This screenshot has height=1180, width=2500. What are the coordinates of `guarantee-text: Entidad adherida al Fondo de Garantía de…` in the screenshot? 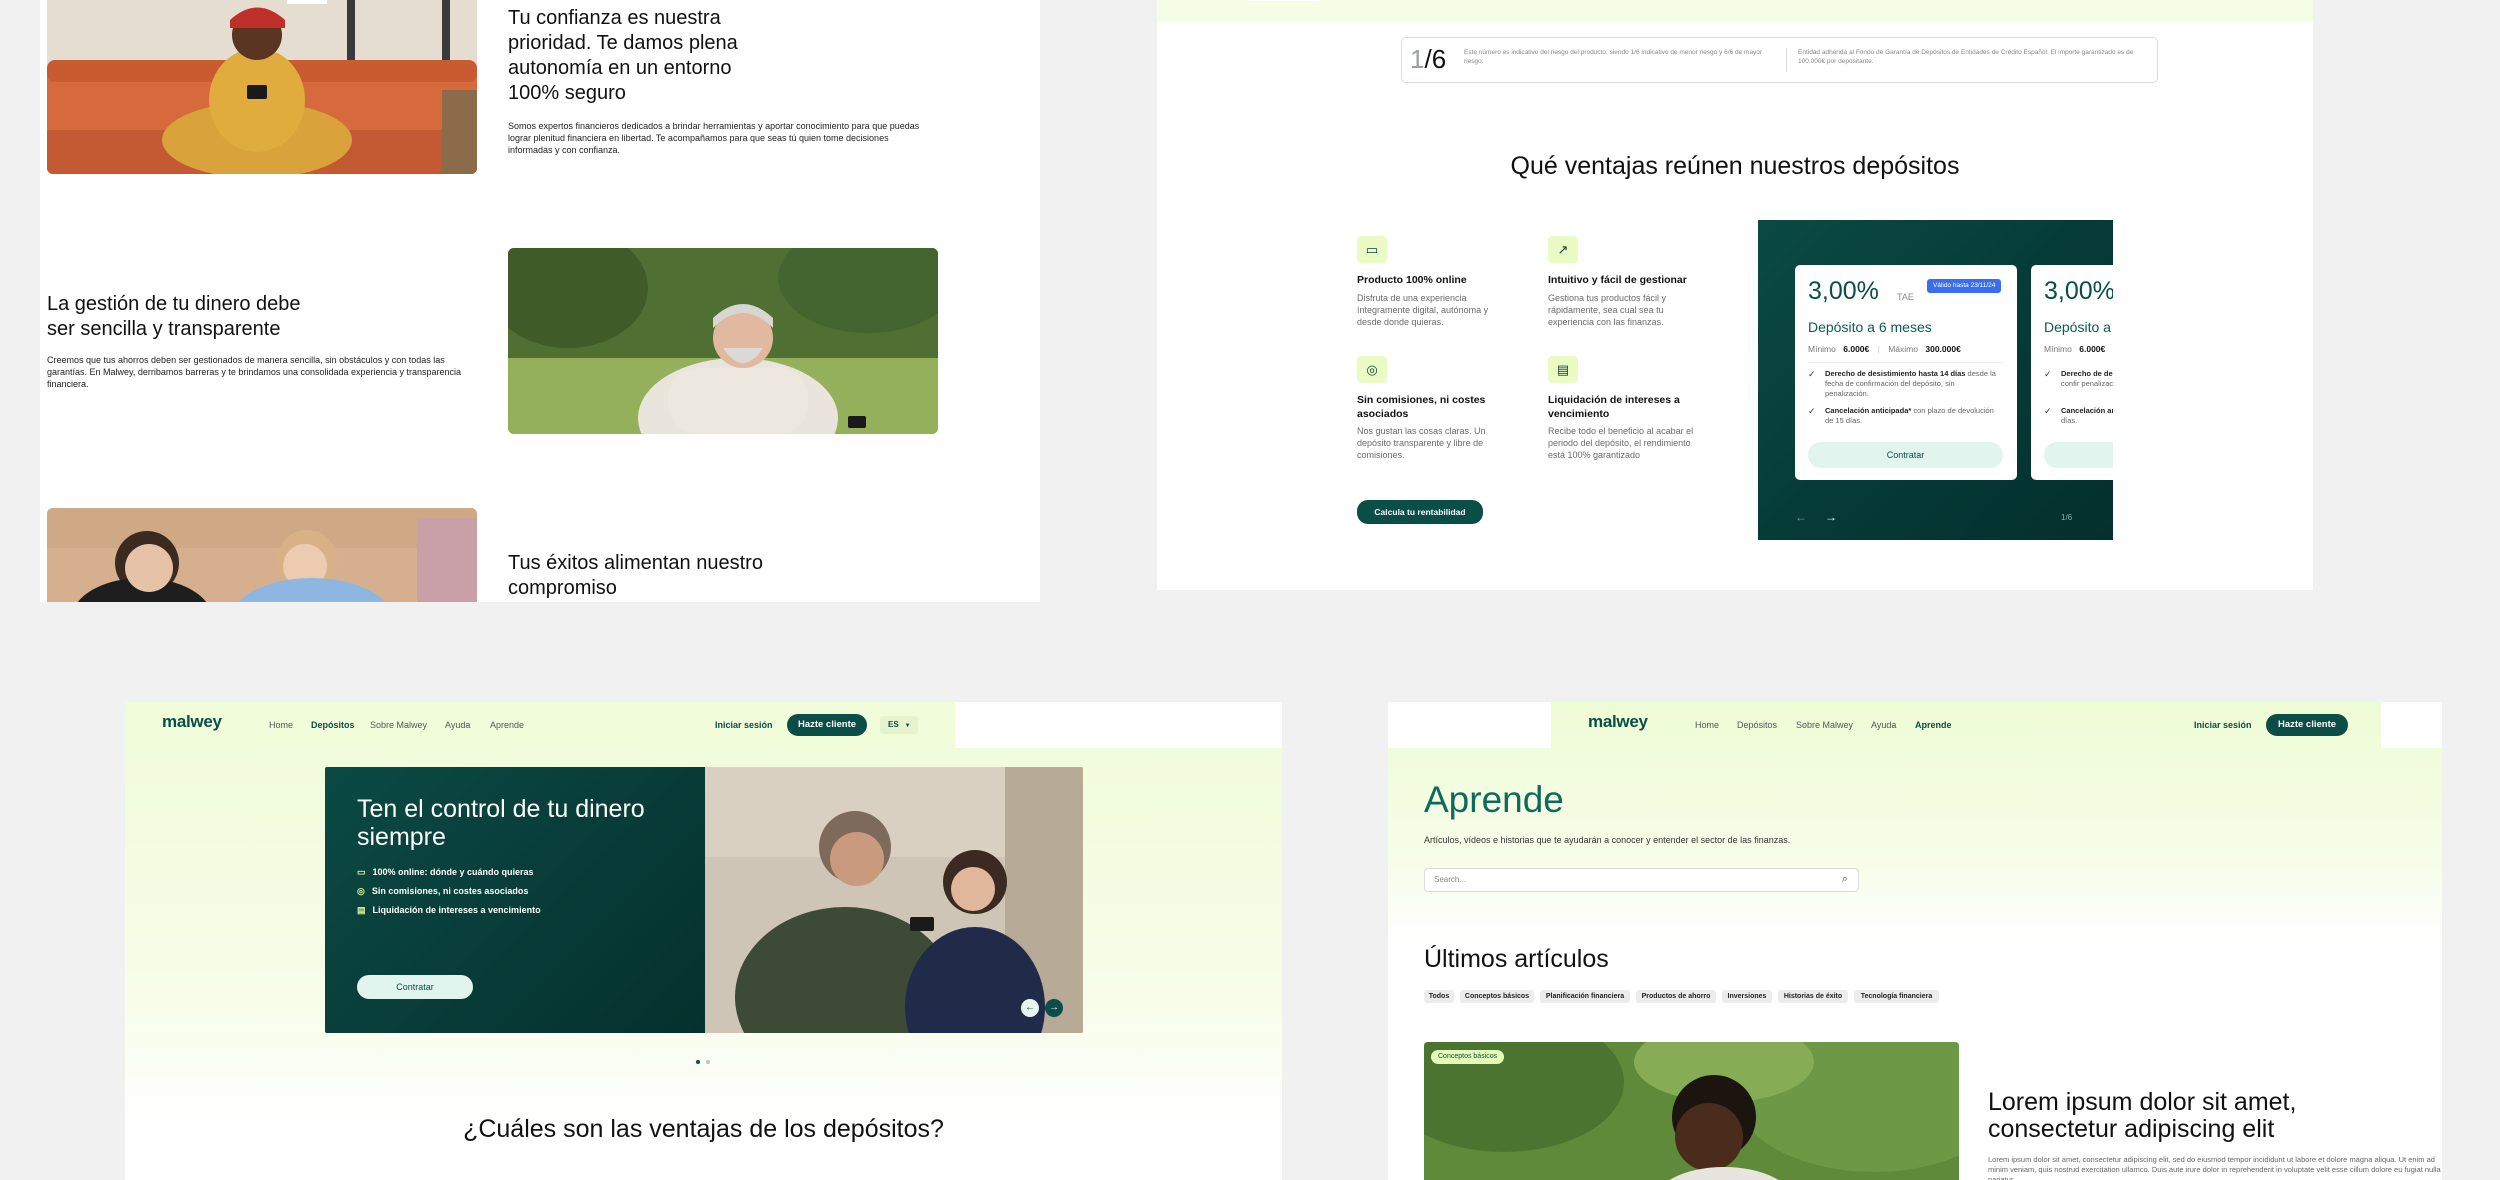 It's located at (1966, 57).